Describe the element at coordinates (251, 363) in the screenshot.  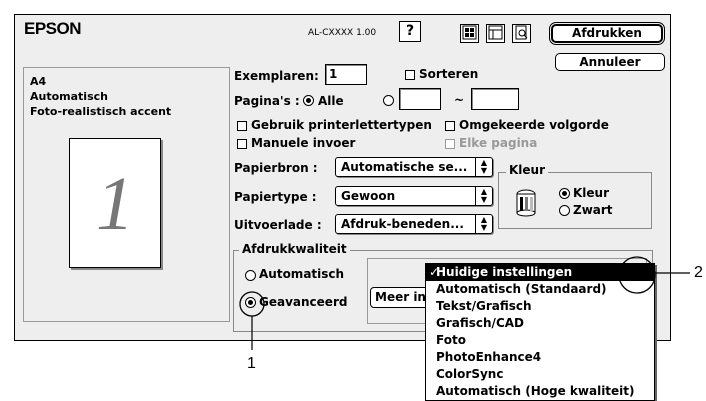
I see `callout-label-1: 1` at that location.